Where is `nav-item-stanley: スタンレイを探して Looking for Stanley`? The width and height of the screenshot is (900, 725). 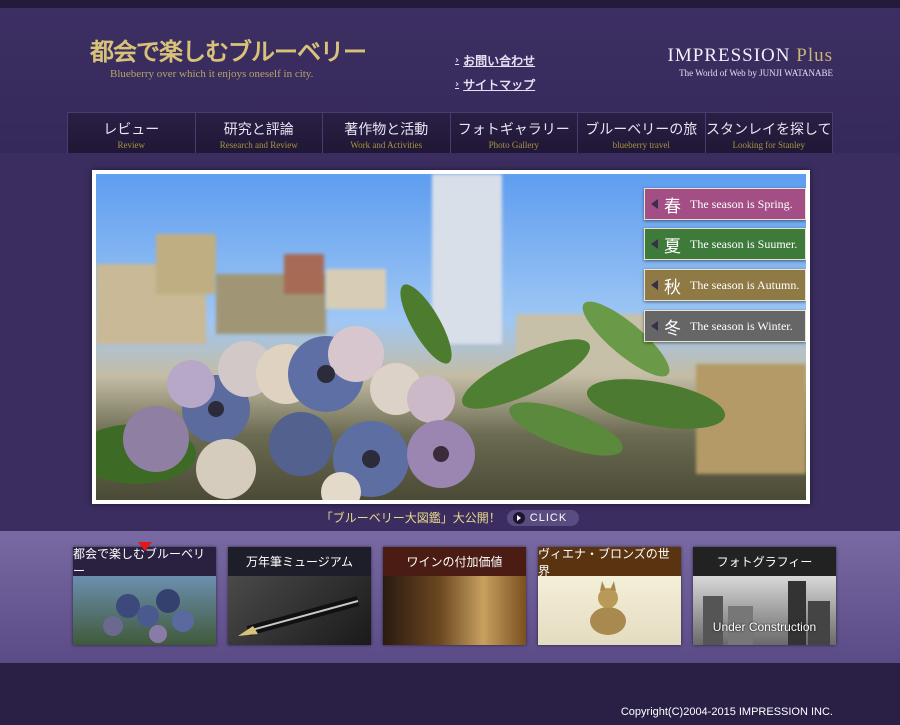
nav-item-stanley: スタンレイを探して Looking for Stanley is located at coordinates (769, 134).